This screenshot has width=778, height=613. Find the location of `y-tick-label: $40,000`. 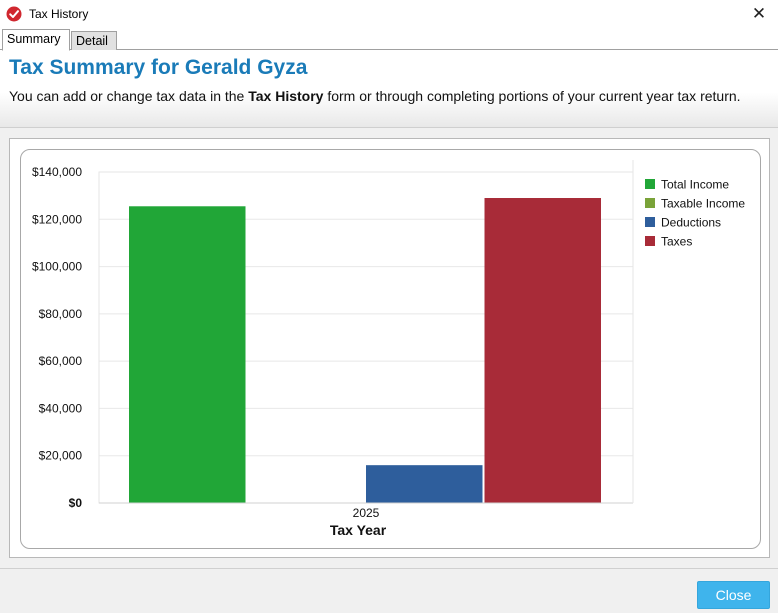

y-tick-label: $40,000 is located at coordinates (61, 408).